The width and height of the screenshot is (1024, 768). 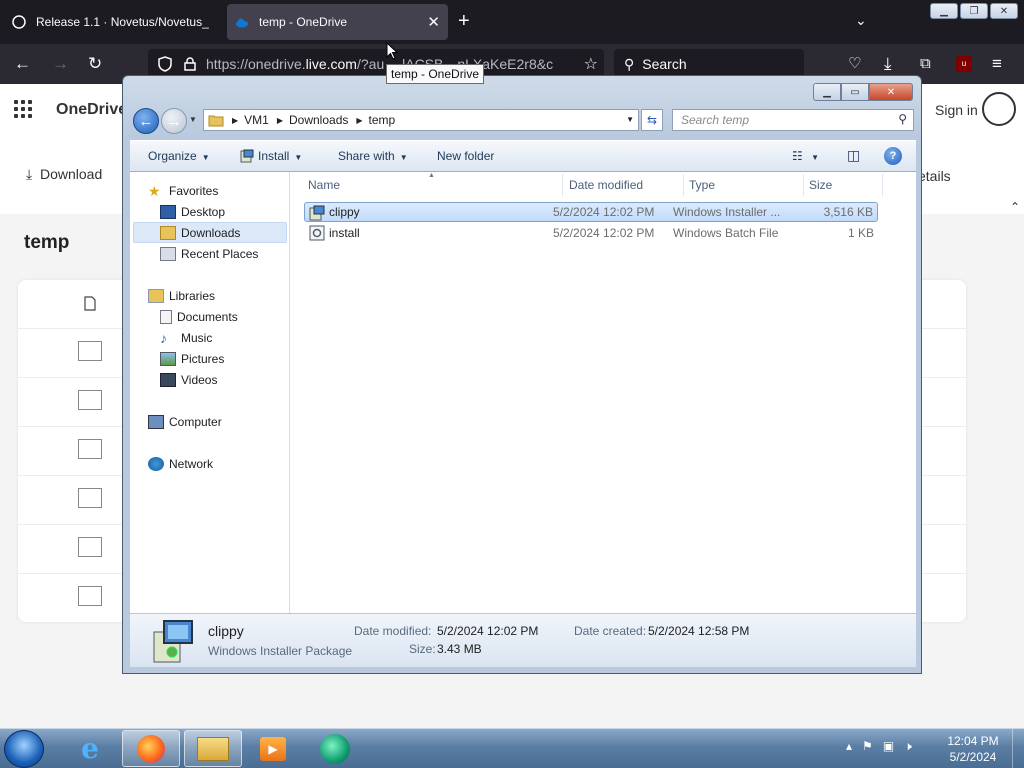 I want to click on pictures-icon, so click(x=168, y=358).